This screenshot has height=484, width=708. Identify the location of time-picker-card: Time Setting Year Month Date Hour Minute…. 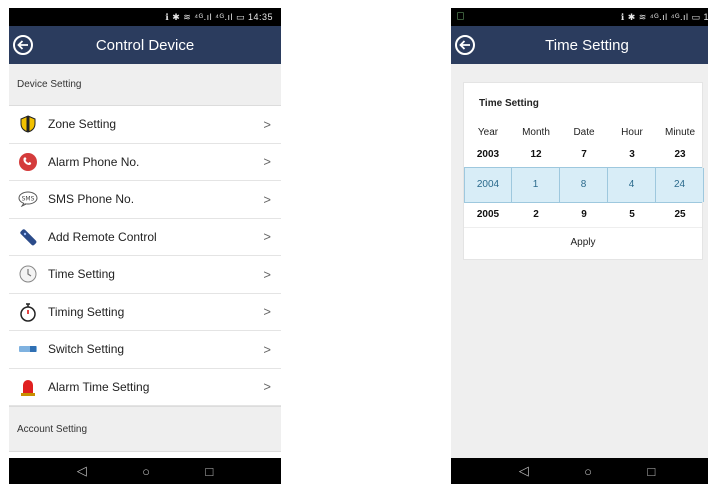
(583, 171).